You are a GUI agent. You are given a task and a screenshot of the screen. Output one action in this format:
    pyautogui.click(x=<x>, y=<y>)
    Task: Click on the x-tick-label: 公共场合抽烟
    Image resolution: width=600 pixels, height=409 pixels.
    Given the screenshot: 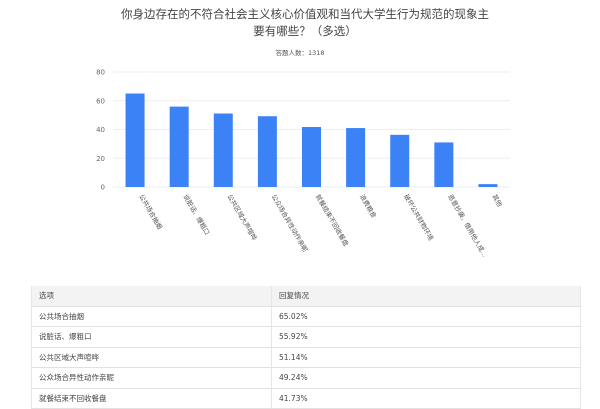 What is the action you would take?
    pyautogui.click(x=151, y=212)
    